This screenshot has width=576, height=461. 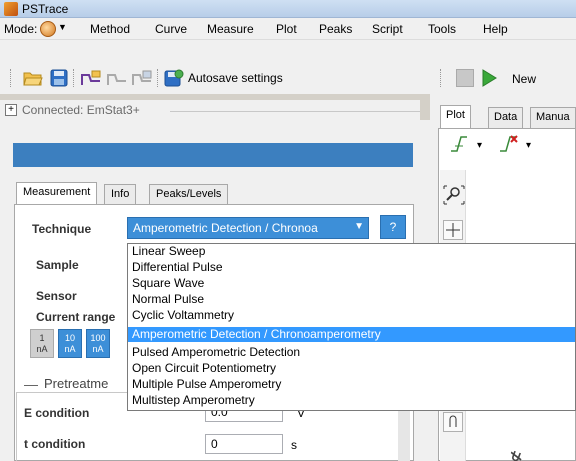 What do you see at coordinates (393, 227) in the screenshot?
I see `help-button: ?` at bounding box center [393, 227].